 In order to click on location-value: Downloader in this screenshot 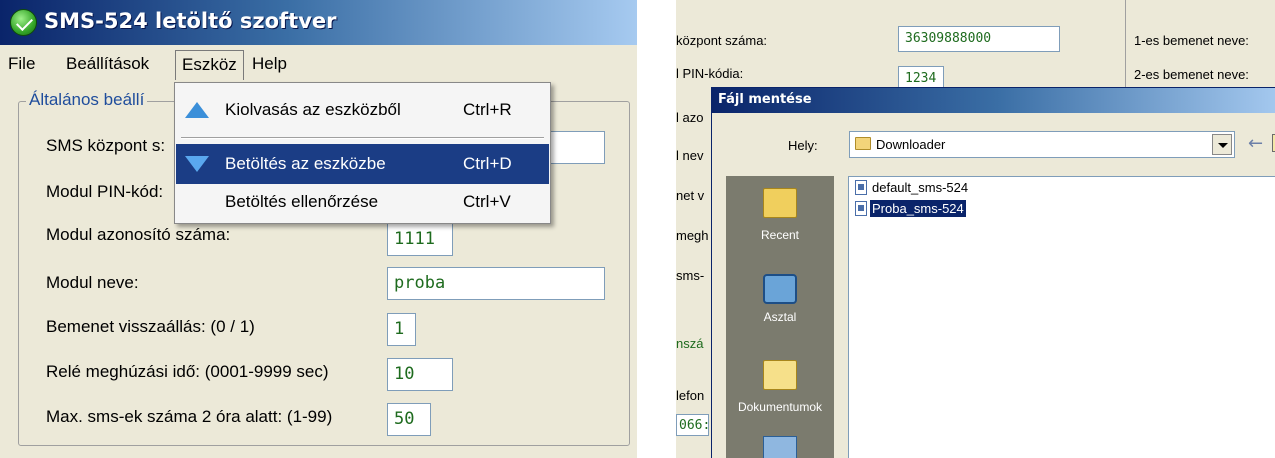, I will do `click(911, 144)`.